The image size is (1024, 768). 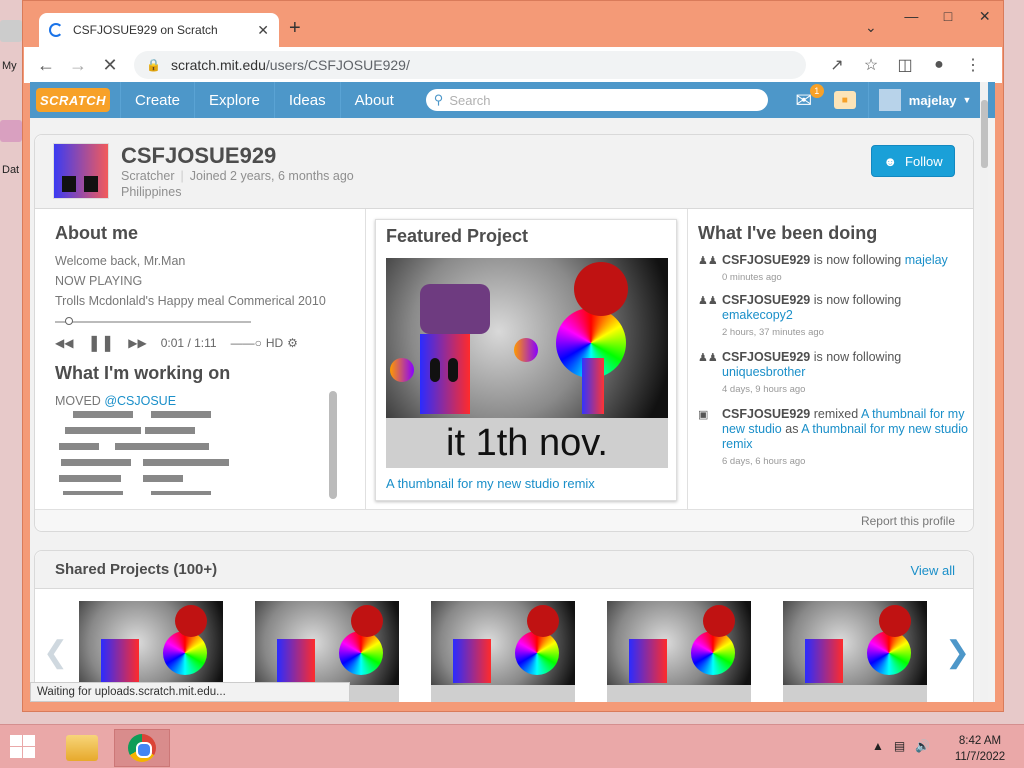 What do you see at coordinates (457, 236) in the screenshot?
I see `featured-heading: Featured Project` at bounding box center [457, 236].